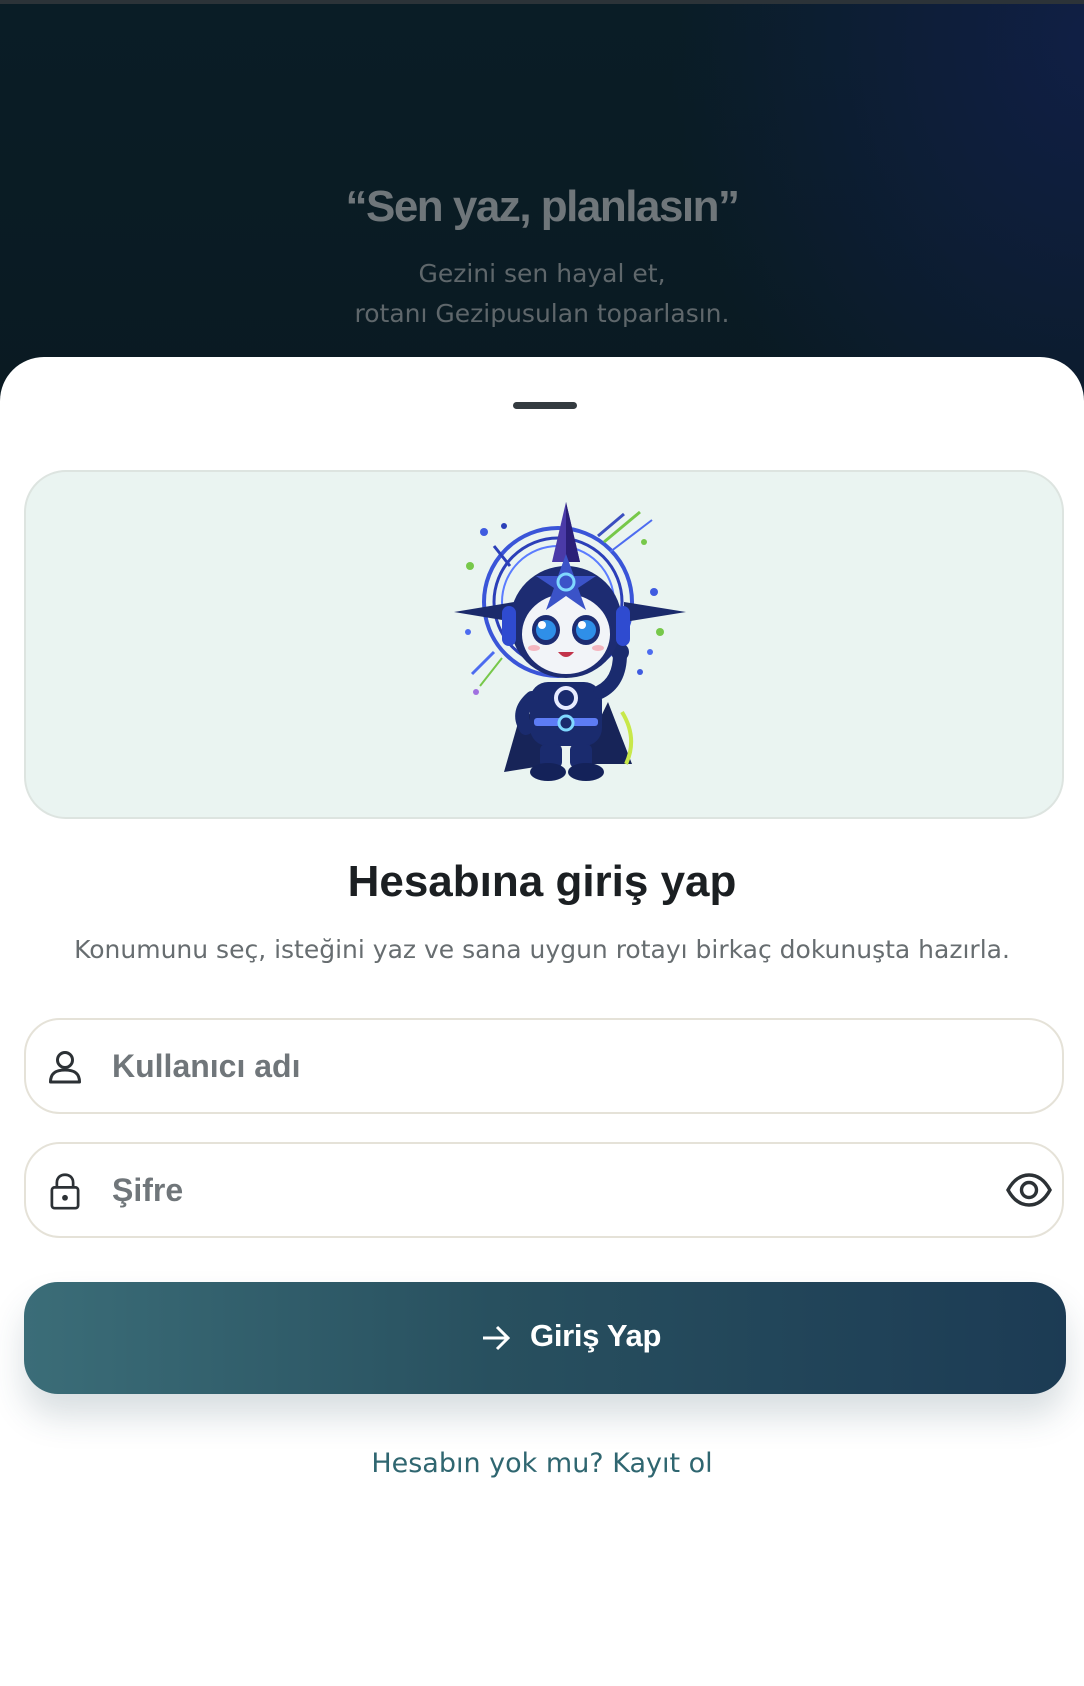 This screenshot has height=1686, width=1084. What do you see at coordinates (542, 273) in the screenshot?
I see `hero-subtitle-line-1: Gezini sen hayal et,` at bounding box center [542, 273].